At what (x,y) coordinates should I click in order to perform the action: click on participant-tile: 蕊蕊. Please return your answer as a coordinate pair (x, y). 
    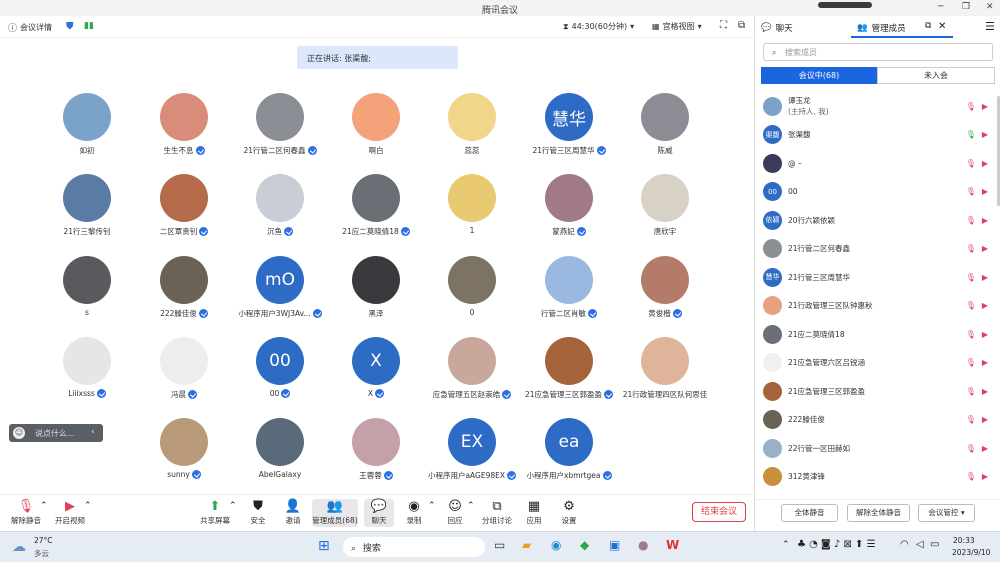
    Looking at the image, I should click on (472, 124).